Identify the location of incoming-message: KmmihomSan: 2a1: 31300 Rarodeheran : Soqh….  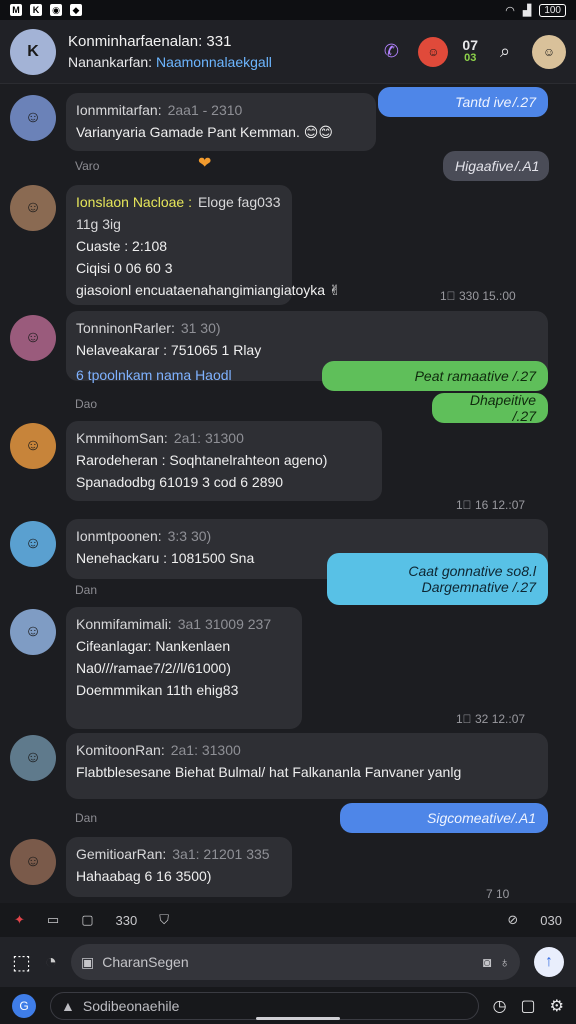
(224, 461).